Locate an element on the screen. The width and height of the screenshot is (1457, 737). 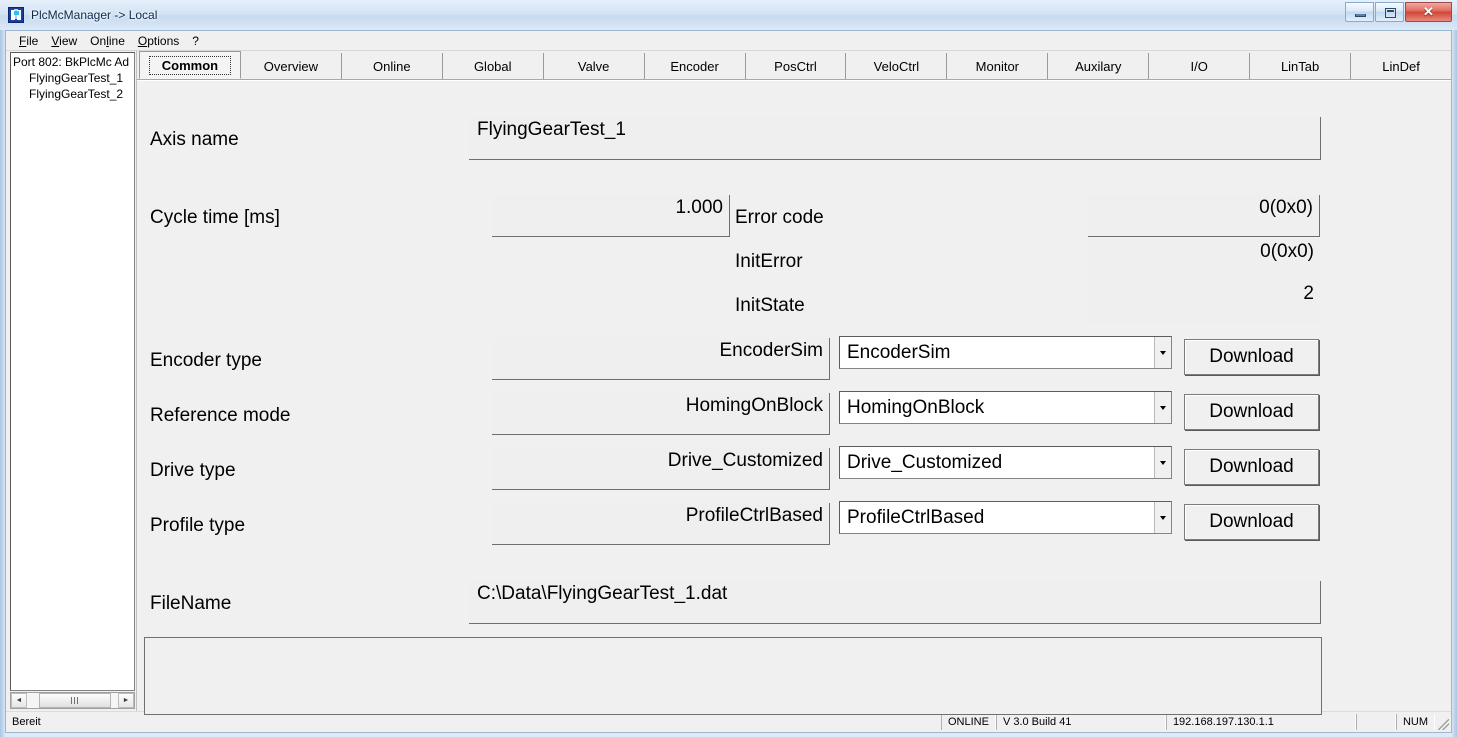
cycle-time-label: Cycle time [ms] is located at coordinates (215, 217).